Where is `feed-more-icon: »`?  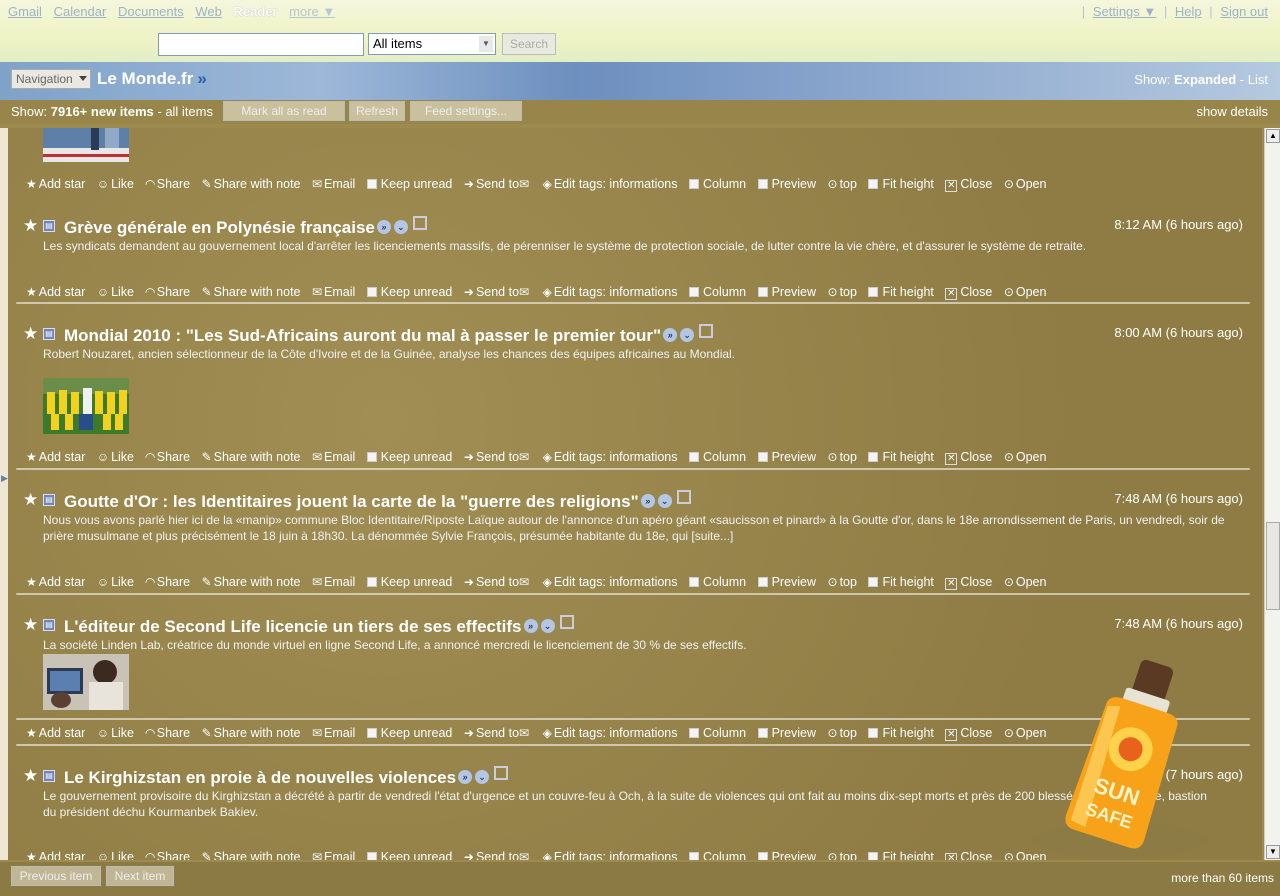
feed-more-icon: » is located at coordinates (201, 78).